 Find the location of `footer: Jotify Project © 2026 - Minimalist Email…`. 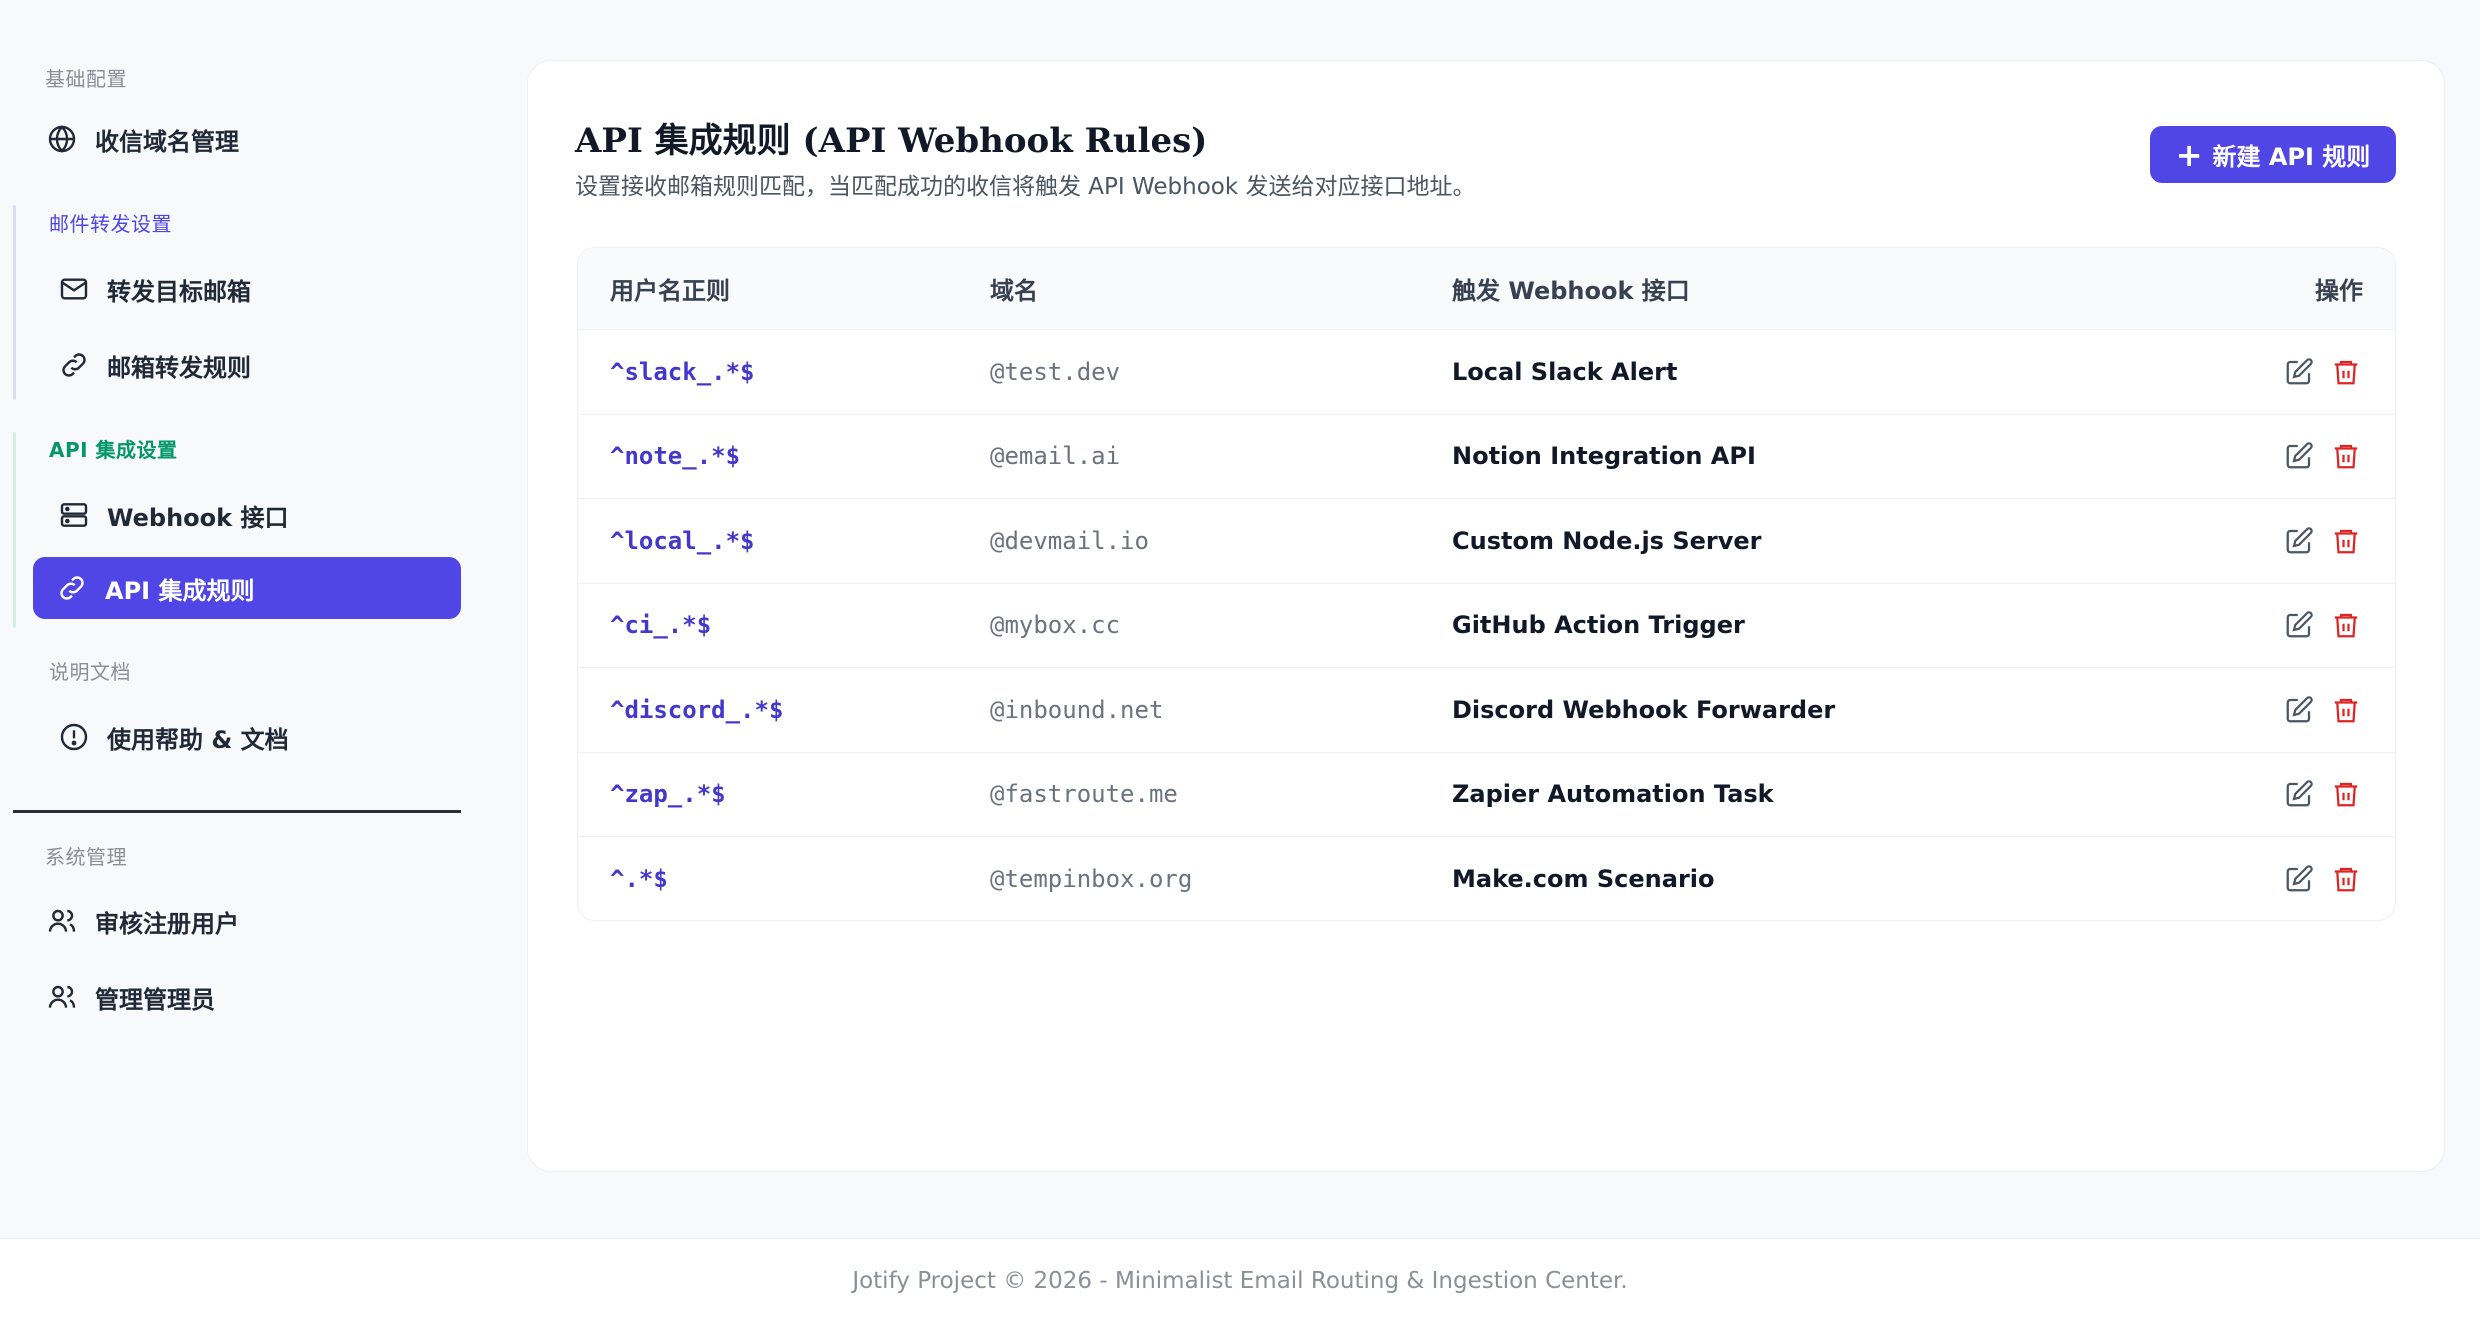

footer: Jotify Project © 2026 - Minimalist Email… is located at coordinates (1240, 1280).